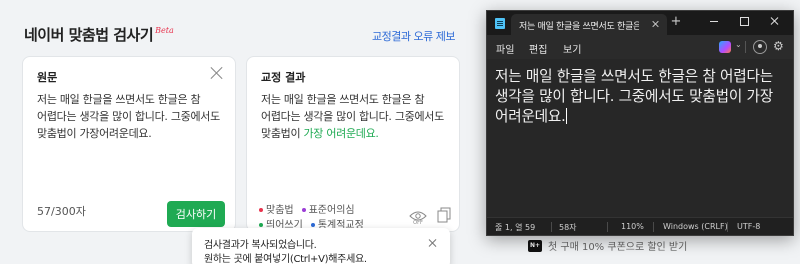 The width and height of the screenshot is (800, 264). I want to click on copilot-icon, so click(725, 47).